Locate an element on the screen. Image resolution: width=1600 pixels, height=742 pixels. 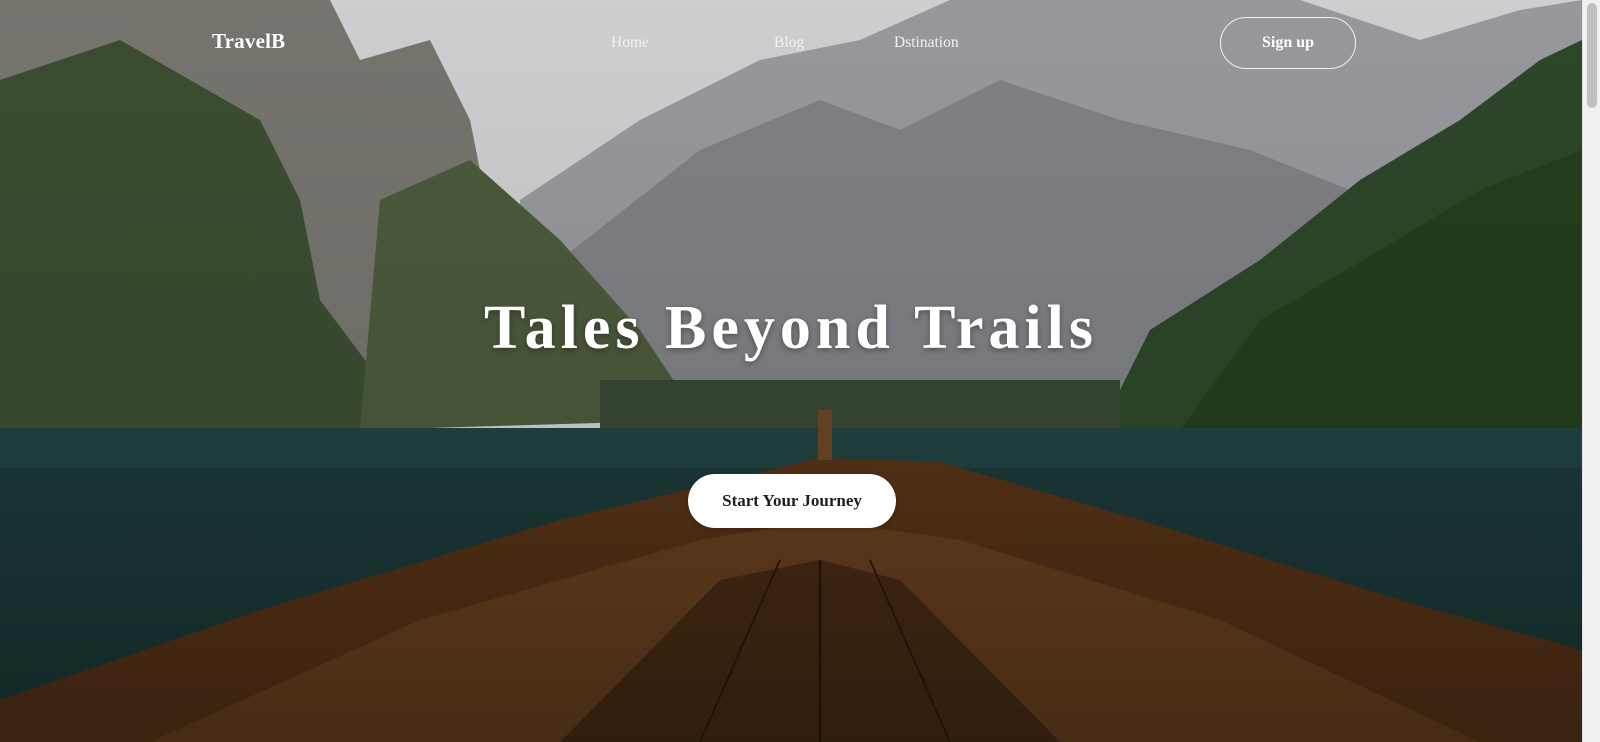
start-journey-button: Start Your Journey is located at coordinates (792, 501).